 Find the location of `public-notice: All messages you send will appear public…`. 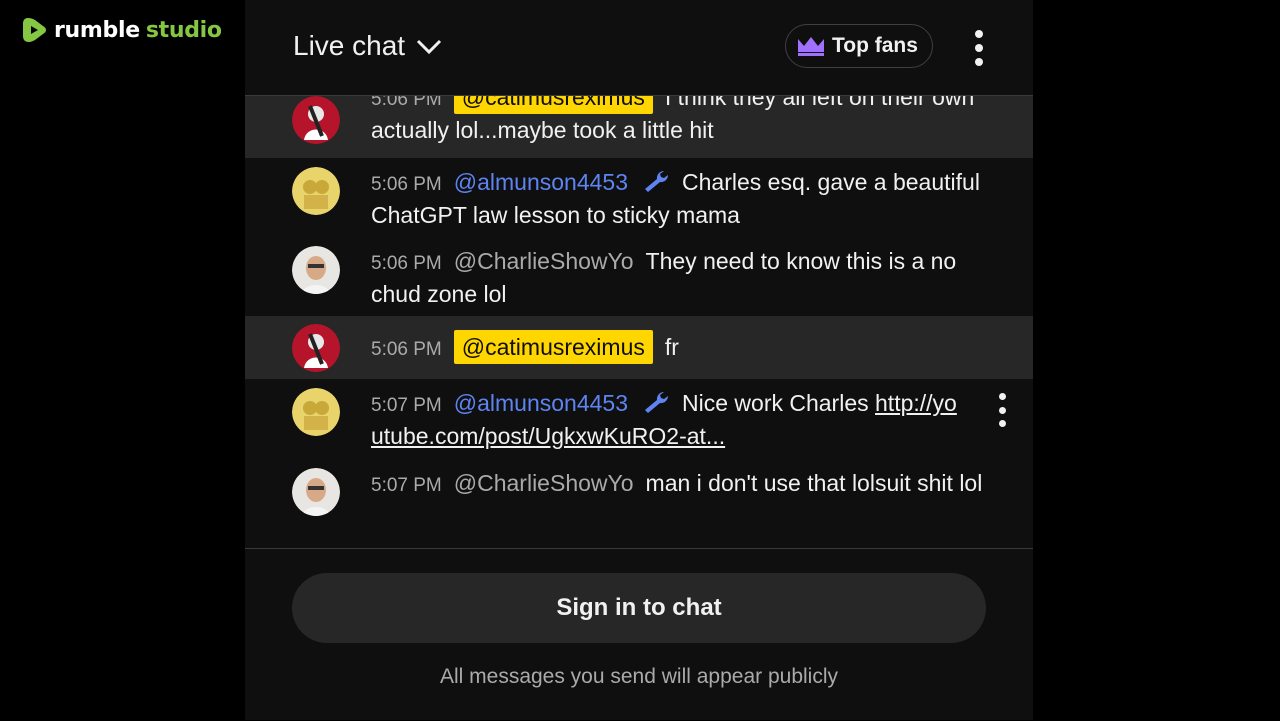

public-notice: All messages you send will appear public… is located at coordinates (639, 676).